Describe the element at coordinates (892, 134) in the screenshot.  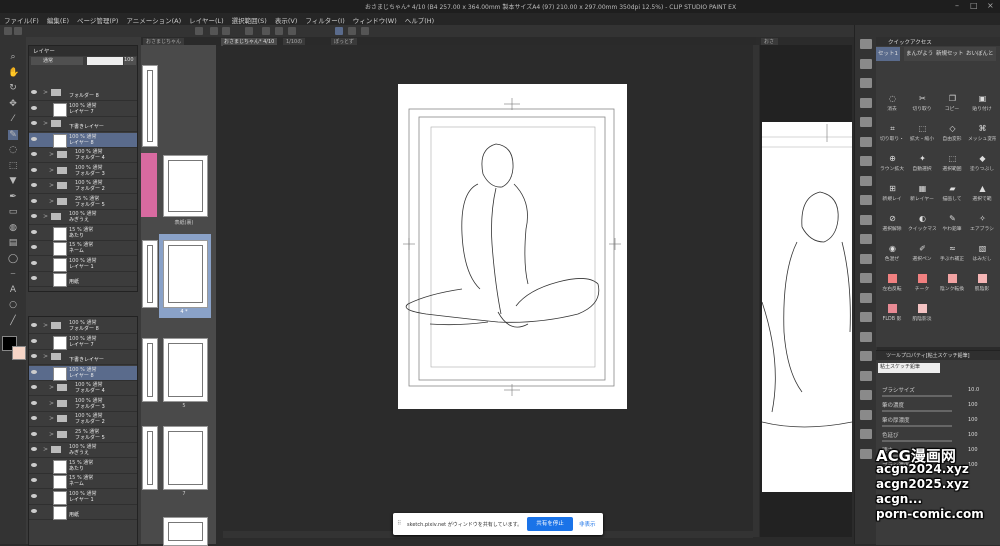
I see `quick-access-item: ⌗ 切り取り・` at that location.